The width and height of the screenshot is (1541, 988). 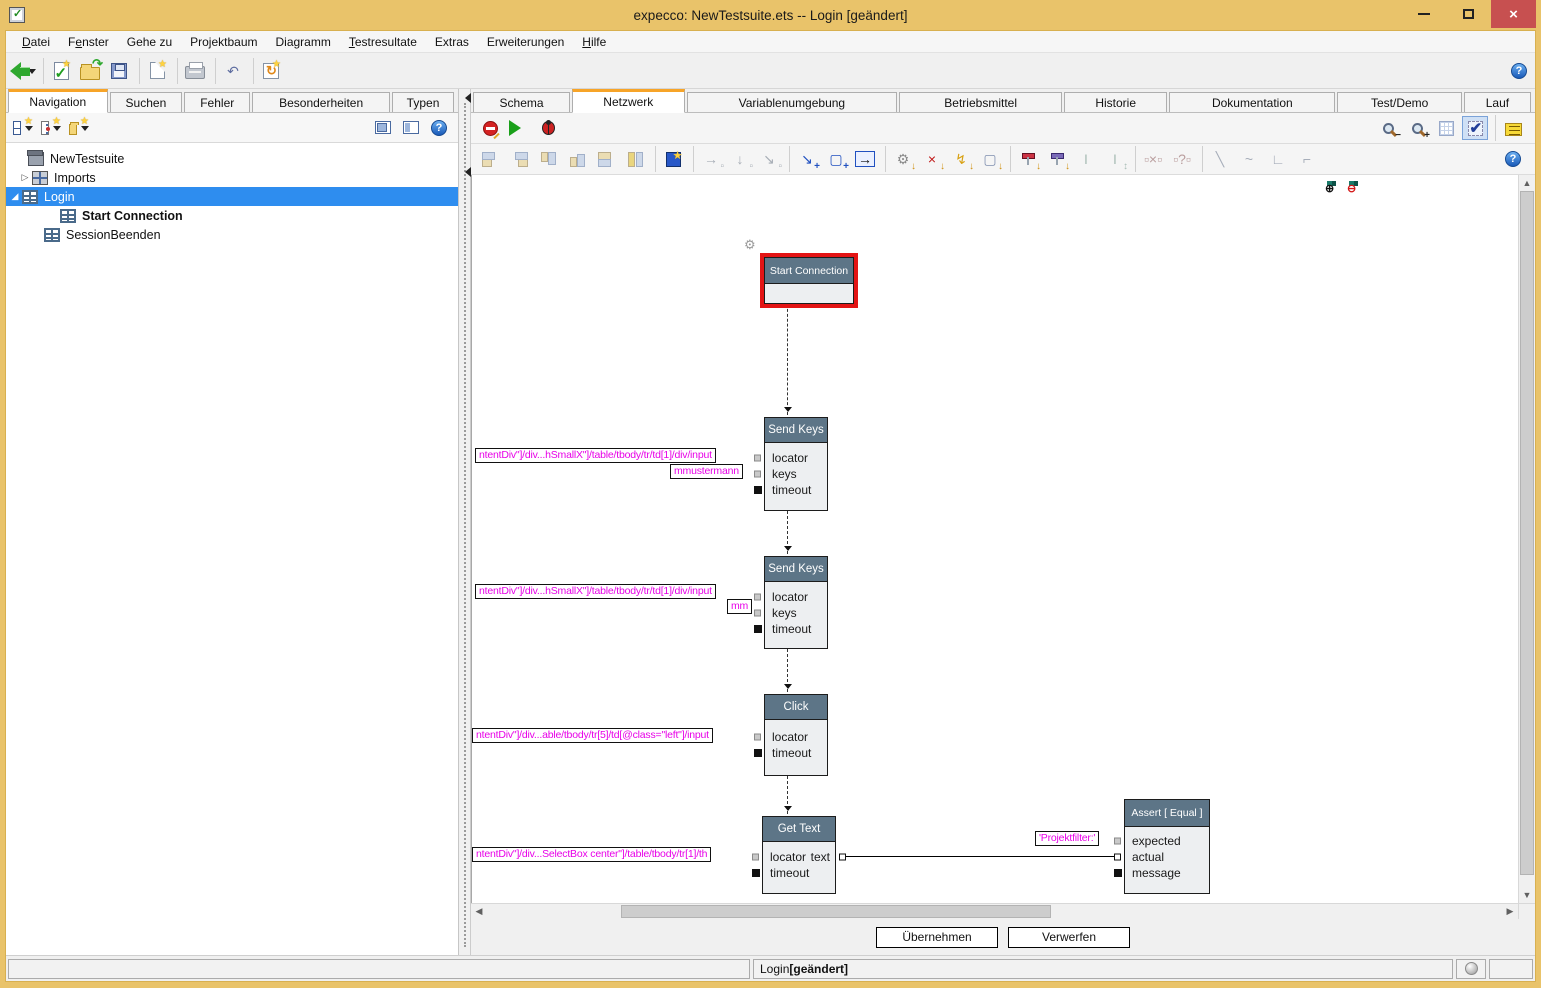 What do you see at coordinates (479, 911) in the screenshot?
I see `scroll-left-icon: ◀` at bounding box center [479, 911].